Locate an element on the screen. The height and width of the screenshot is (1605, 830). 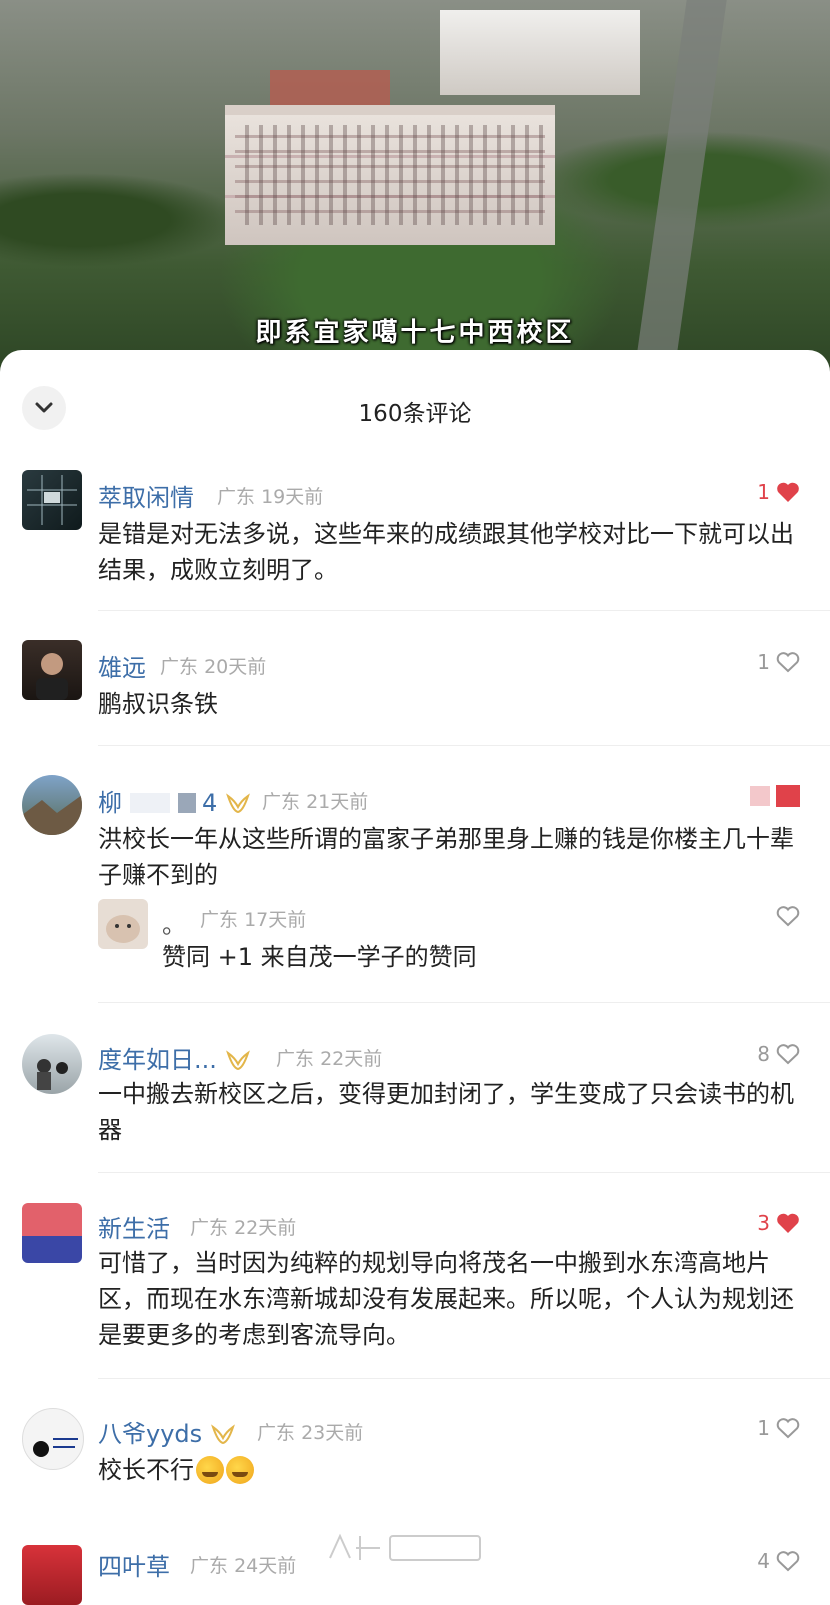
comment-text: 鹏叔识条铁 is located at coordinates (158, 704).